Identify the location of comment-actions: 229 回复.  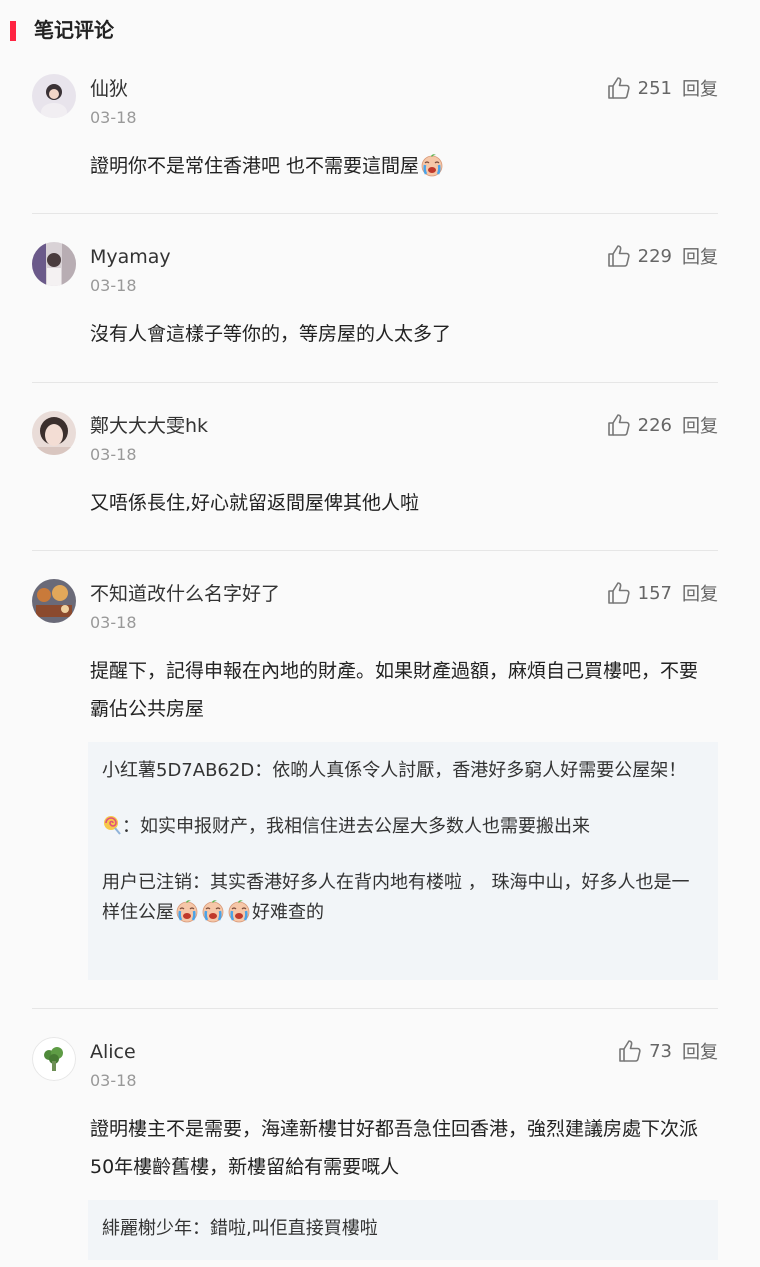
(662, 256).